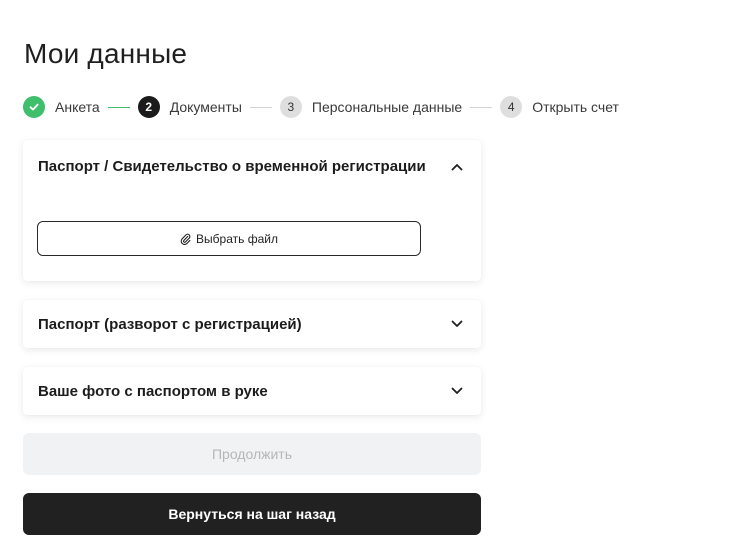 Image resolution: width=748 pixels, height=554 pixels. What do you see at coordinates (237, 238) in the screenshot?
I see `choose-file-label: Выбрать файл` at bounding box center [237, 238].